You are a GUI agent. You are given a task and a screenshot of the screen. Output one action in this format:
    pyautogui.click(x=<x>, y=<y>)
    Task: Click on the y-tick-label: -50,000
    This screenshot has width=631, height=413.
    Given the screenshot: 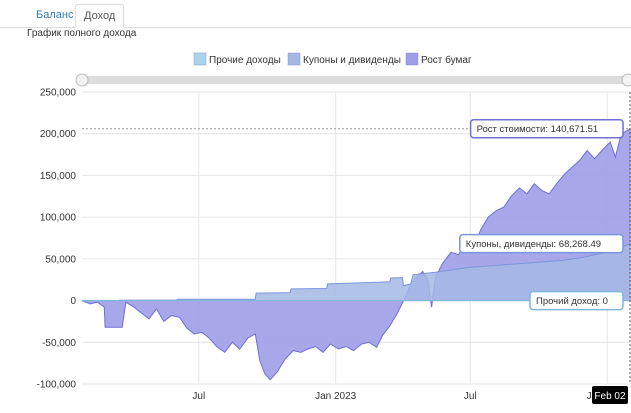 What is the action you would take?
    pyautogui.click(x=59, y=343)
    